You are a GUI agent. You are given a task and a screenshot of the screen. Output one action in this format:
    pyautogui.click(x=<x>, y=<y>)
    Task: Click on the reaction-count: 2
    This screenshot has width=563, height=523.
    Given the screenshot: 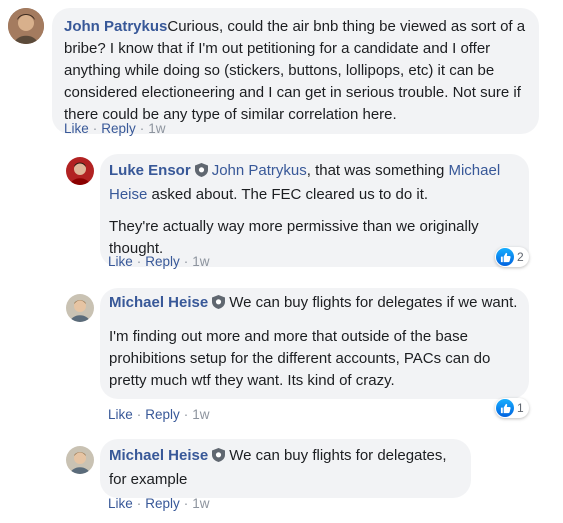 What is the action you would take?
    pyautogui.click(x=520, y=257)
    